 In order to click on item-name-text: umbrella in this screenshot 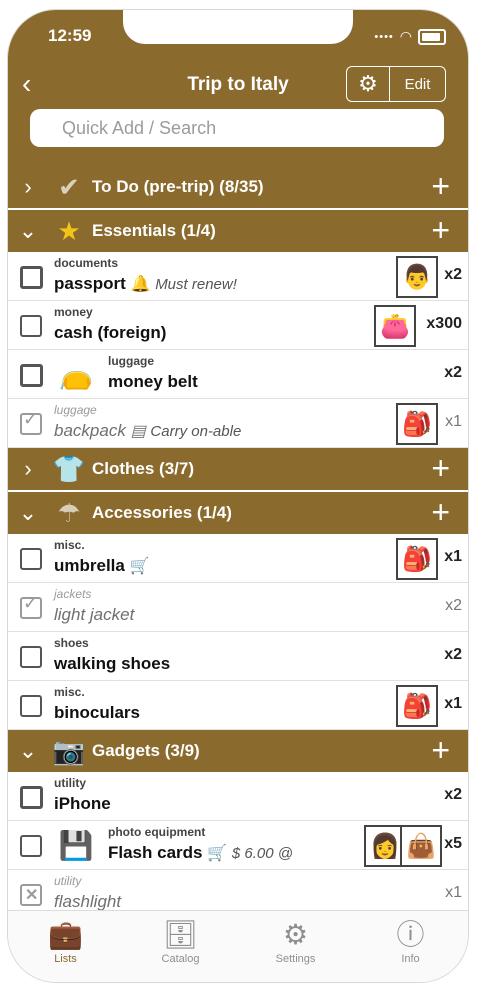, I will do `click(89, 565)`.